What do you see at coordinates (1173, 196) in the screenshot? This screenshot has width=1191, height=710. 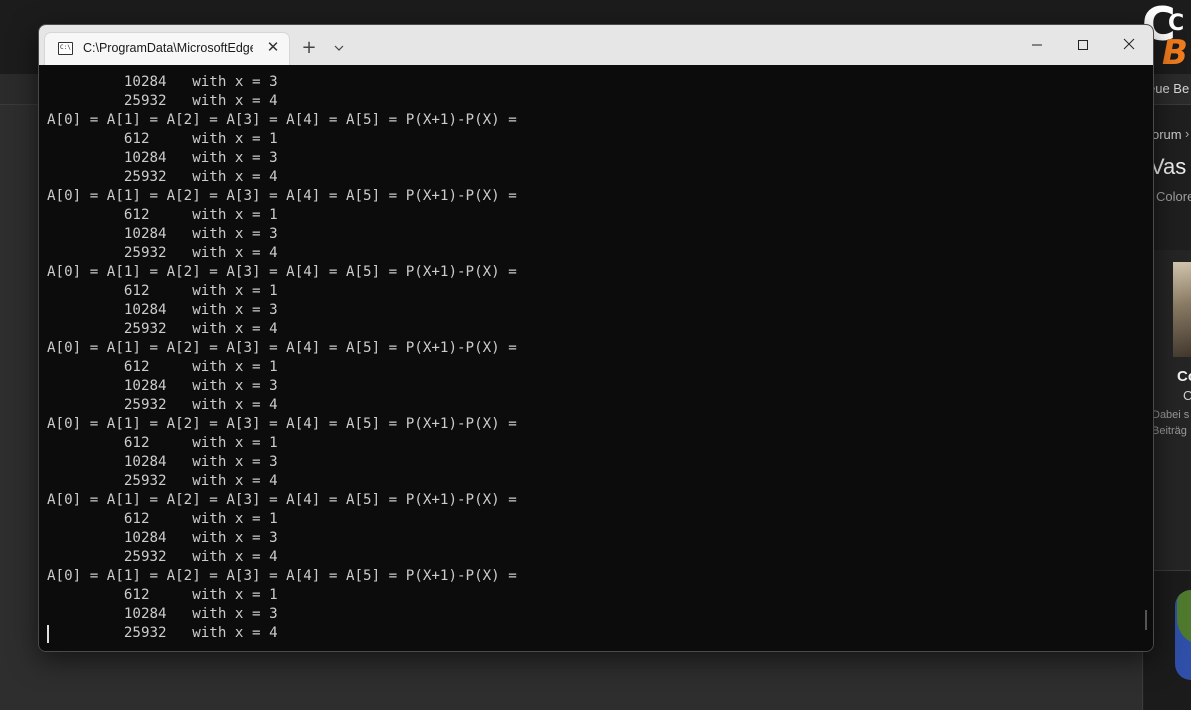 I see `page-subtitle: Colore` at bounding box center [1173, 196].